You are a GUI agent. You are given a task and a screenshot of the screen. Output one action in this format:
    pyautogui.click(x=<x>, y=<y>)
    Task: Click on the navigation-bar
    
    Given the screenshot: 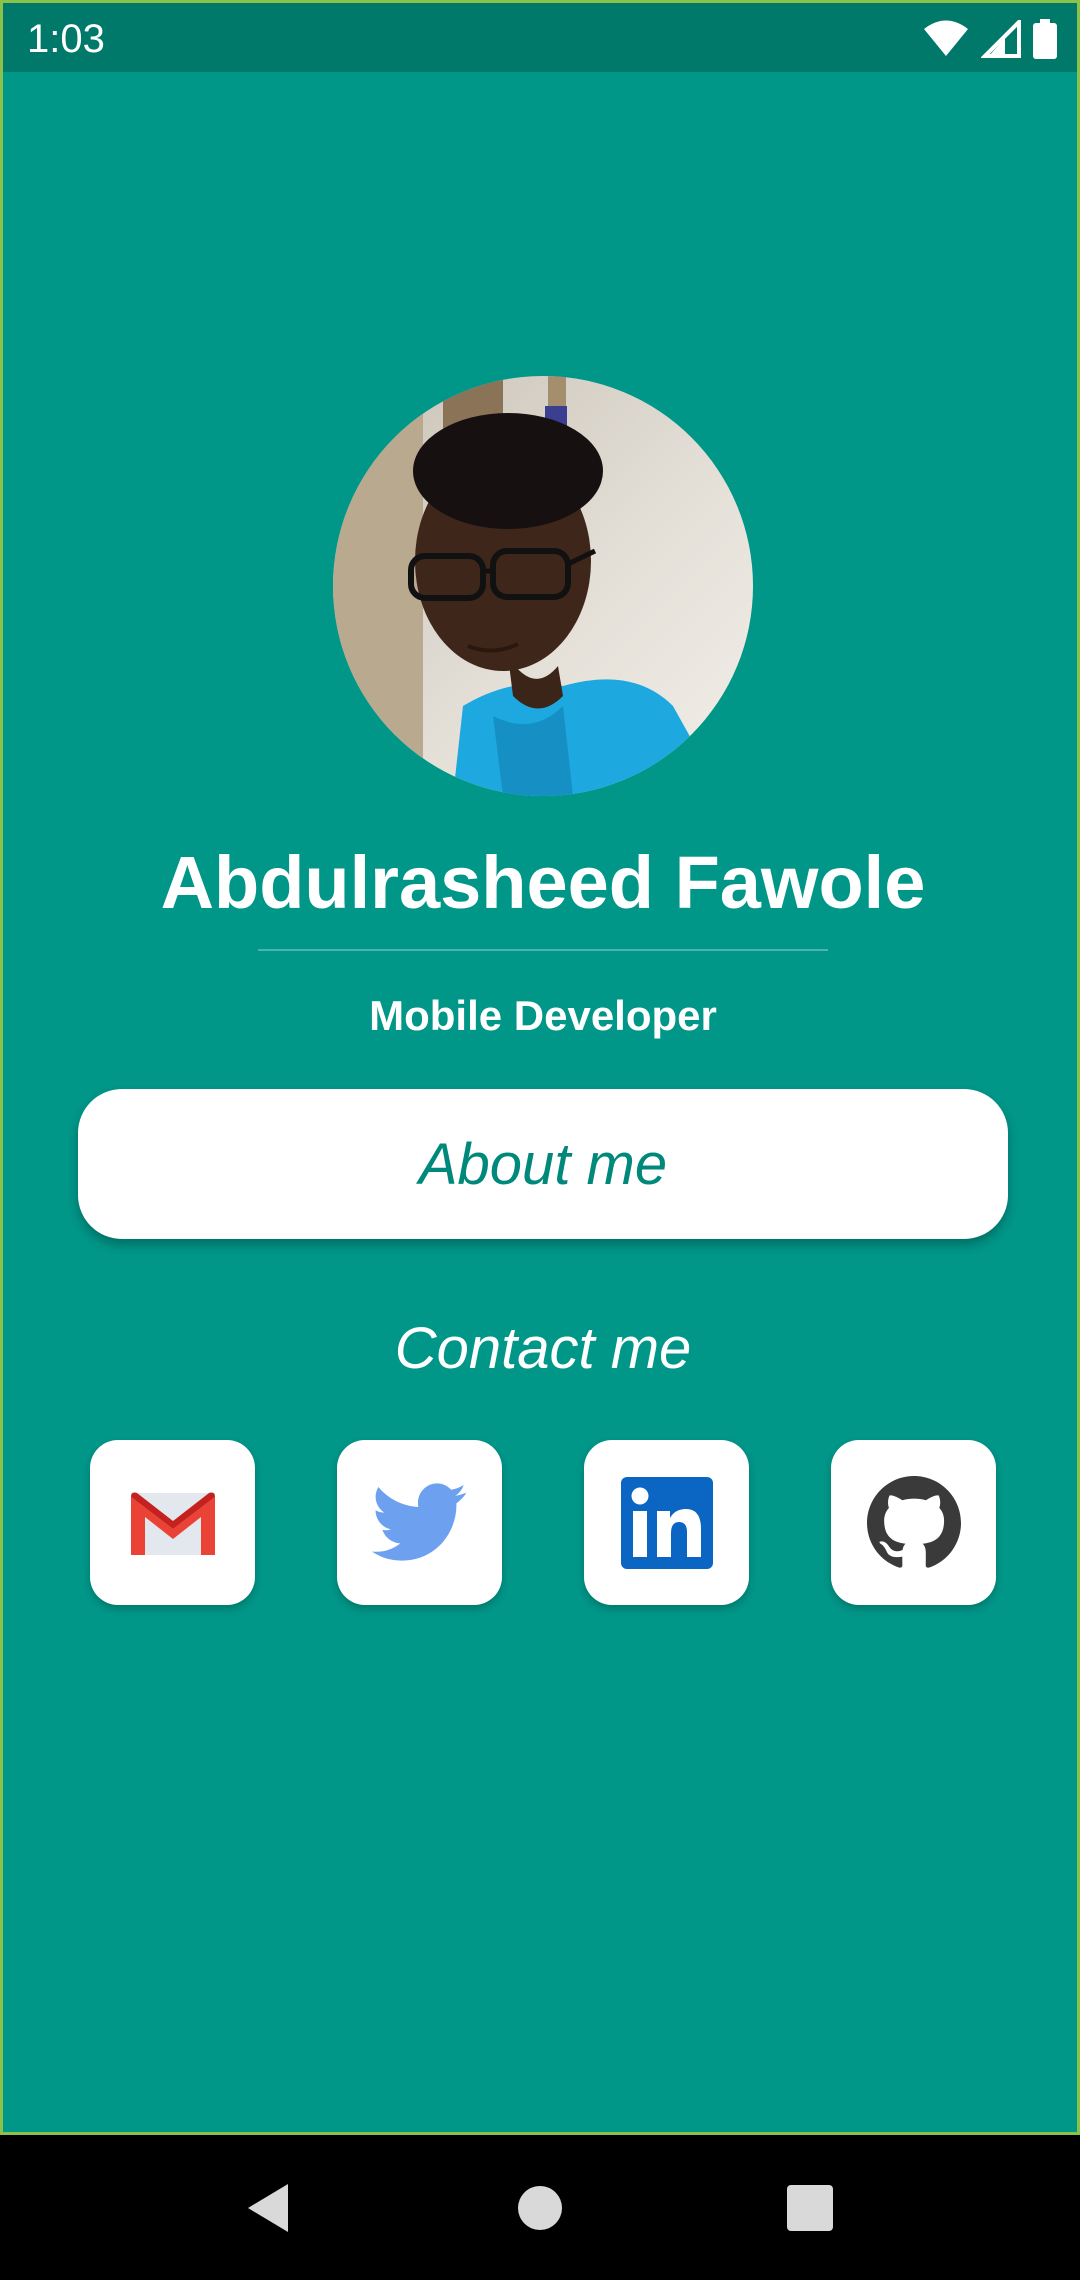 What is the action you would take?
    pyautogui.click(x=540, y=2207)
    